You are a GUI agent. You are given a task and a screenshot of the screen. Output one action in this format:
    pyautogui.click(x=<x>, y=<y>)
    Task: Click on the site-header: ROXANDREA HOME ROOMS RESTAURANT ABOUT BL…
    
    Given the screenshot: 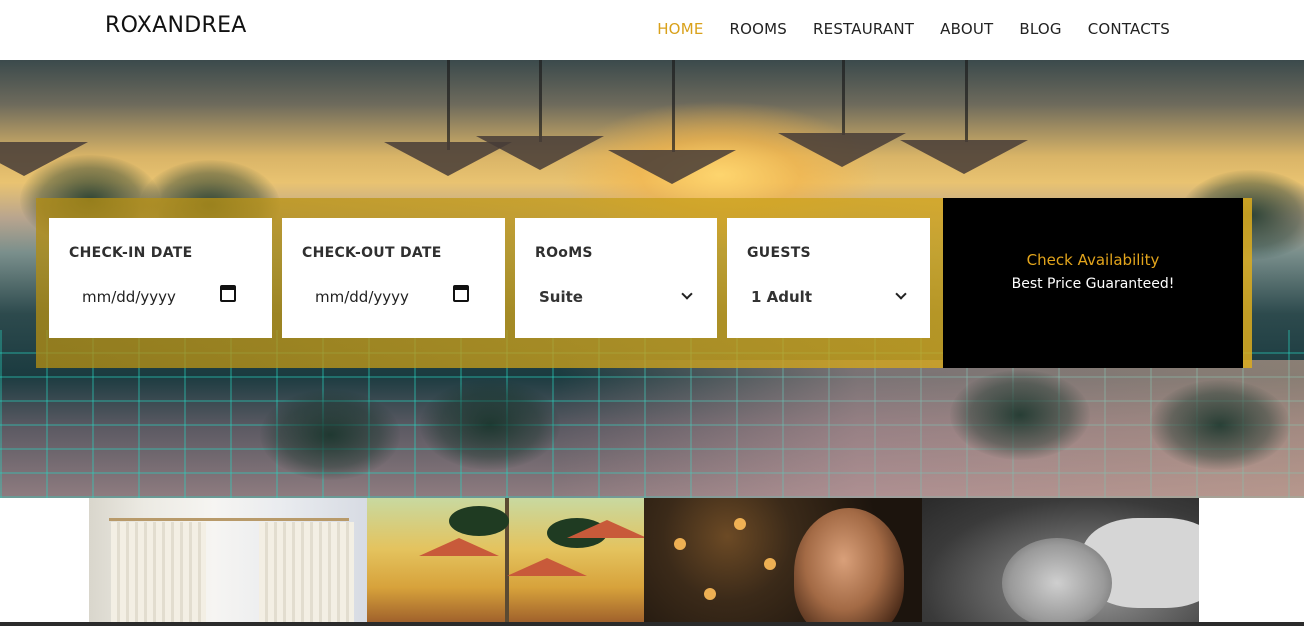 What is the action you would take?
    pyautogui.click(x=652, y=30)
    